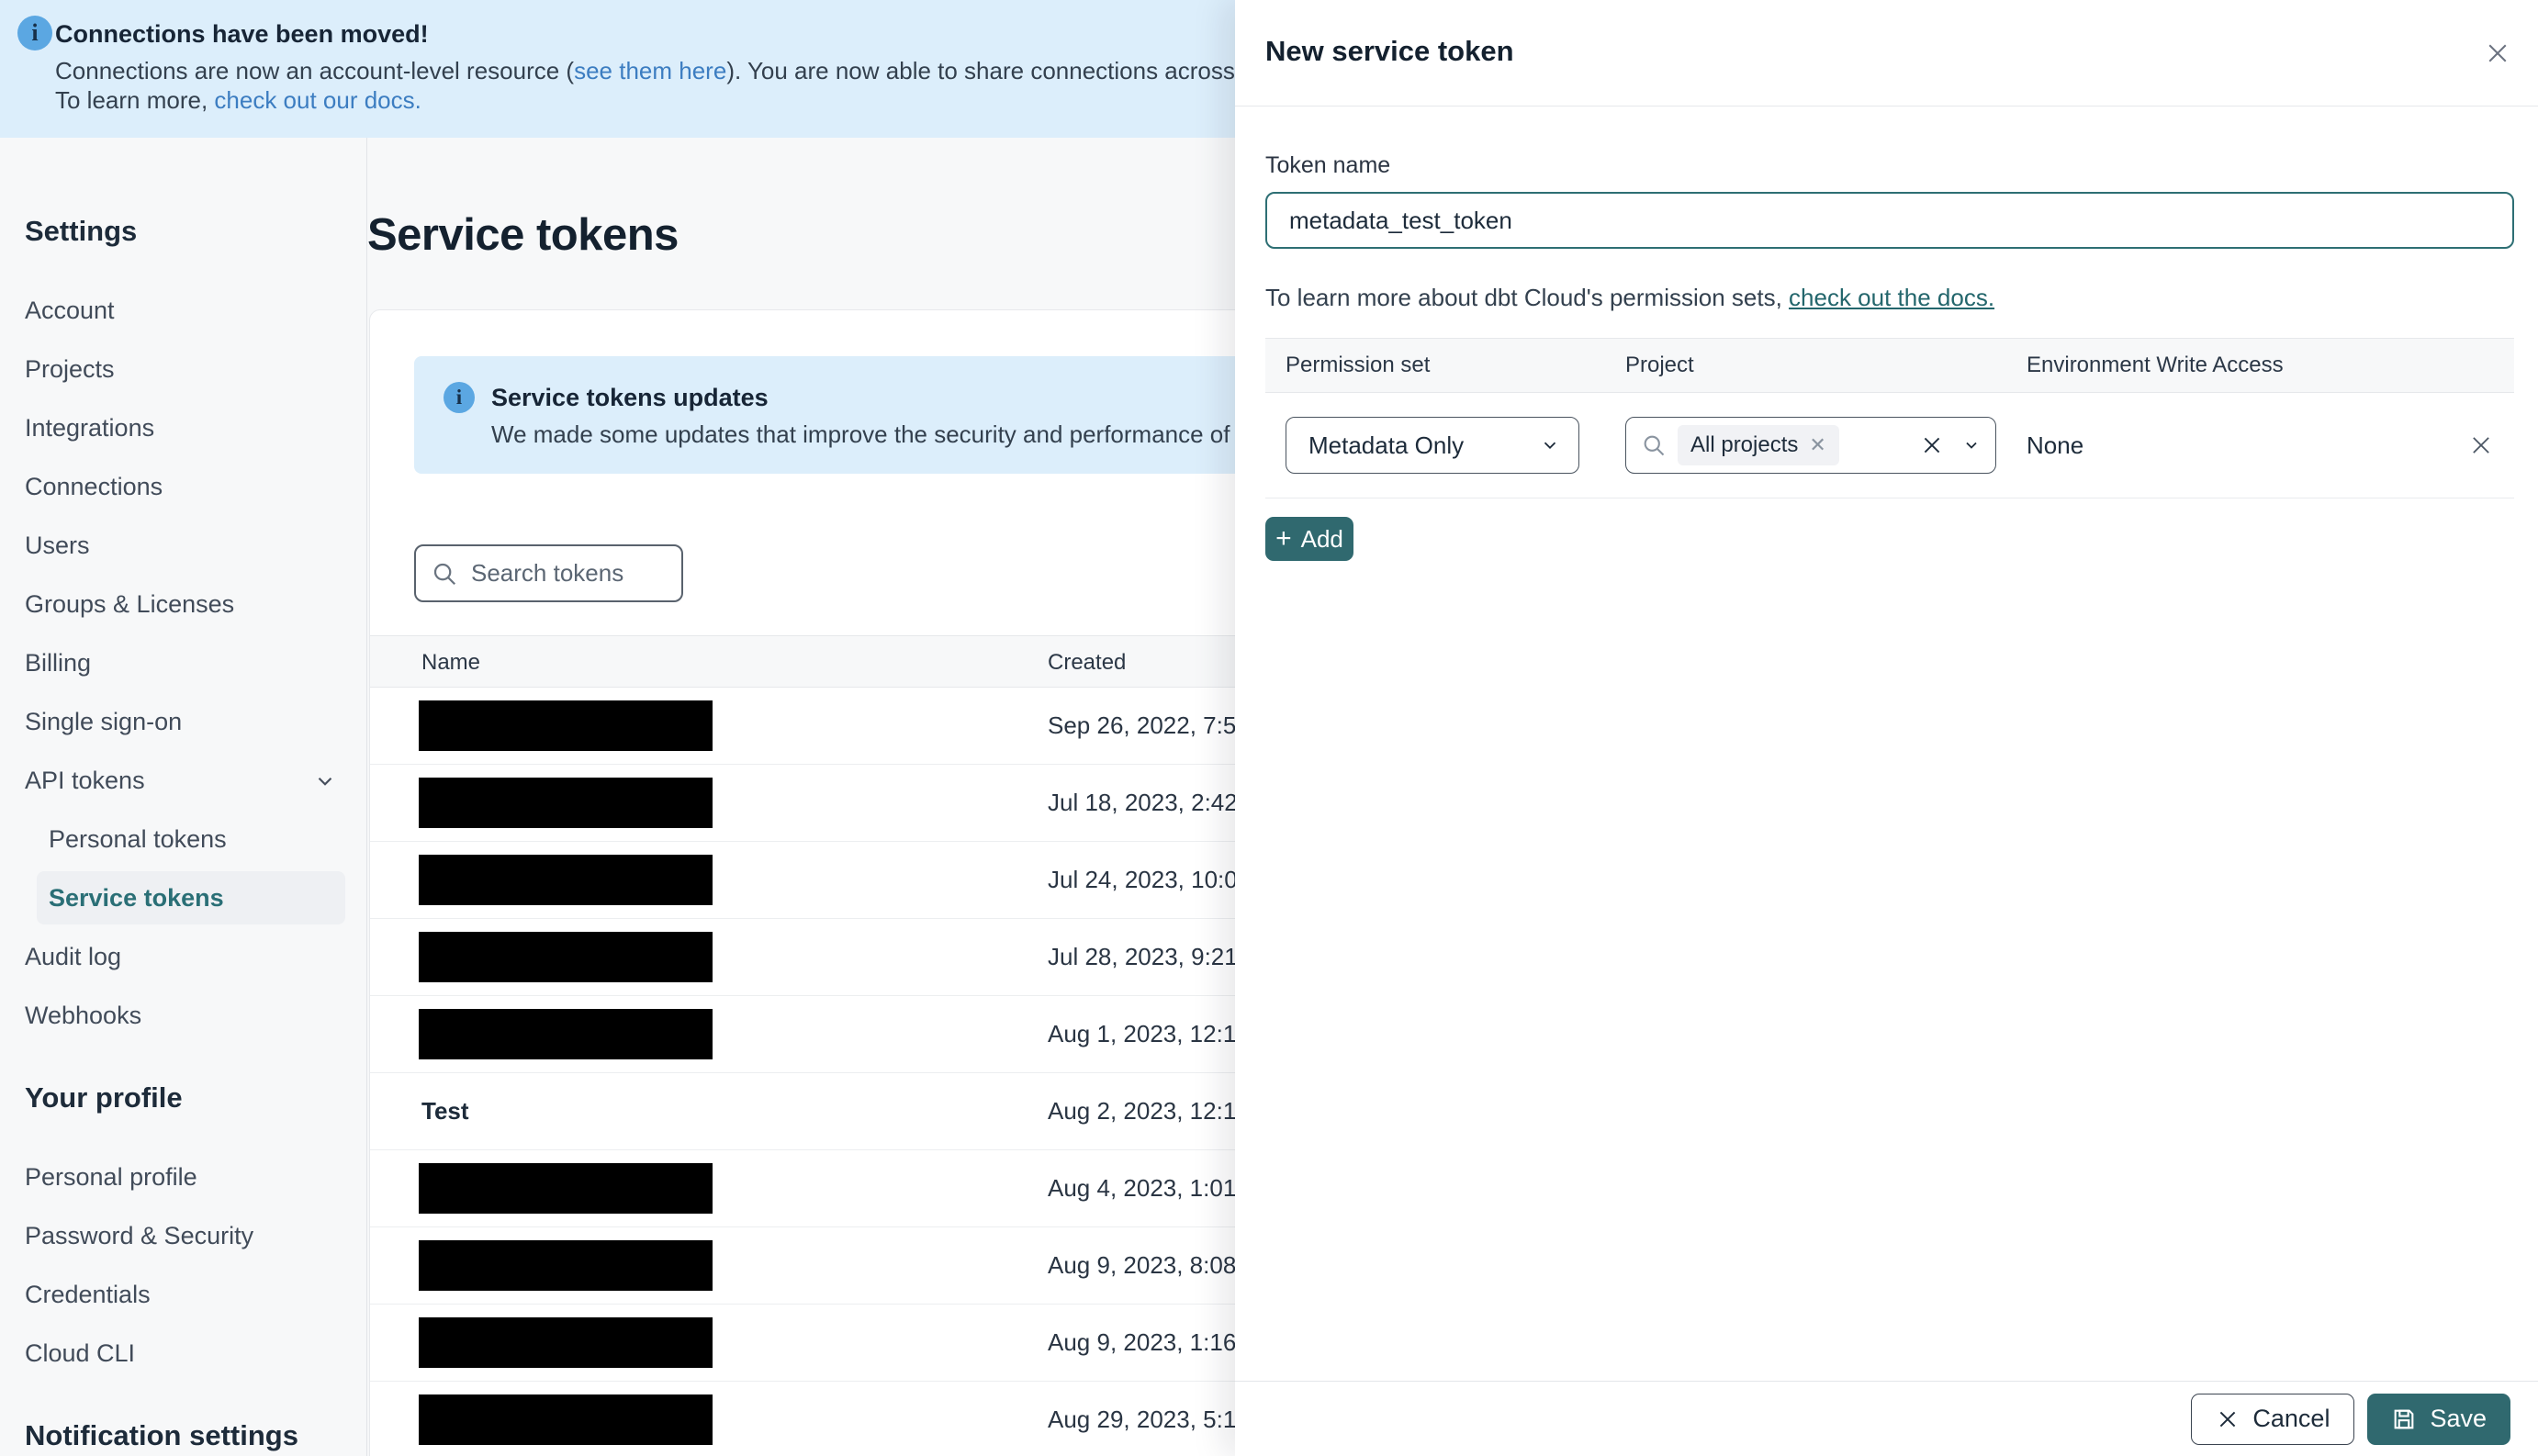 The width and height of the screenshot is (2538, 1456). I want to click on save-button-label: Save, so click(2459, 1418).